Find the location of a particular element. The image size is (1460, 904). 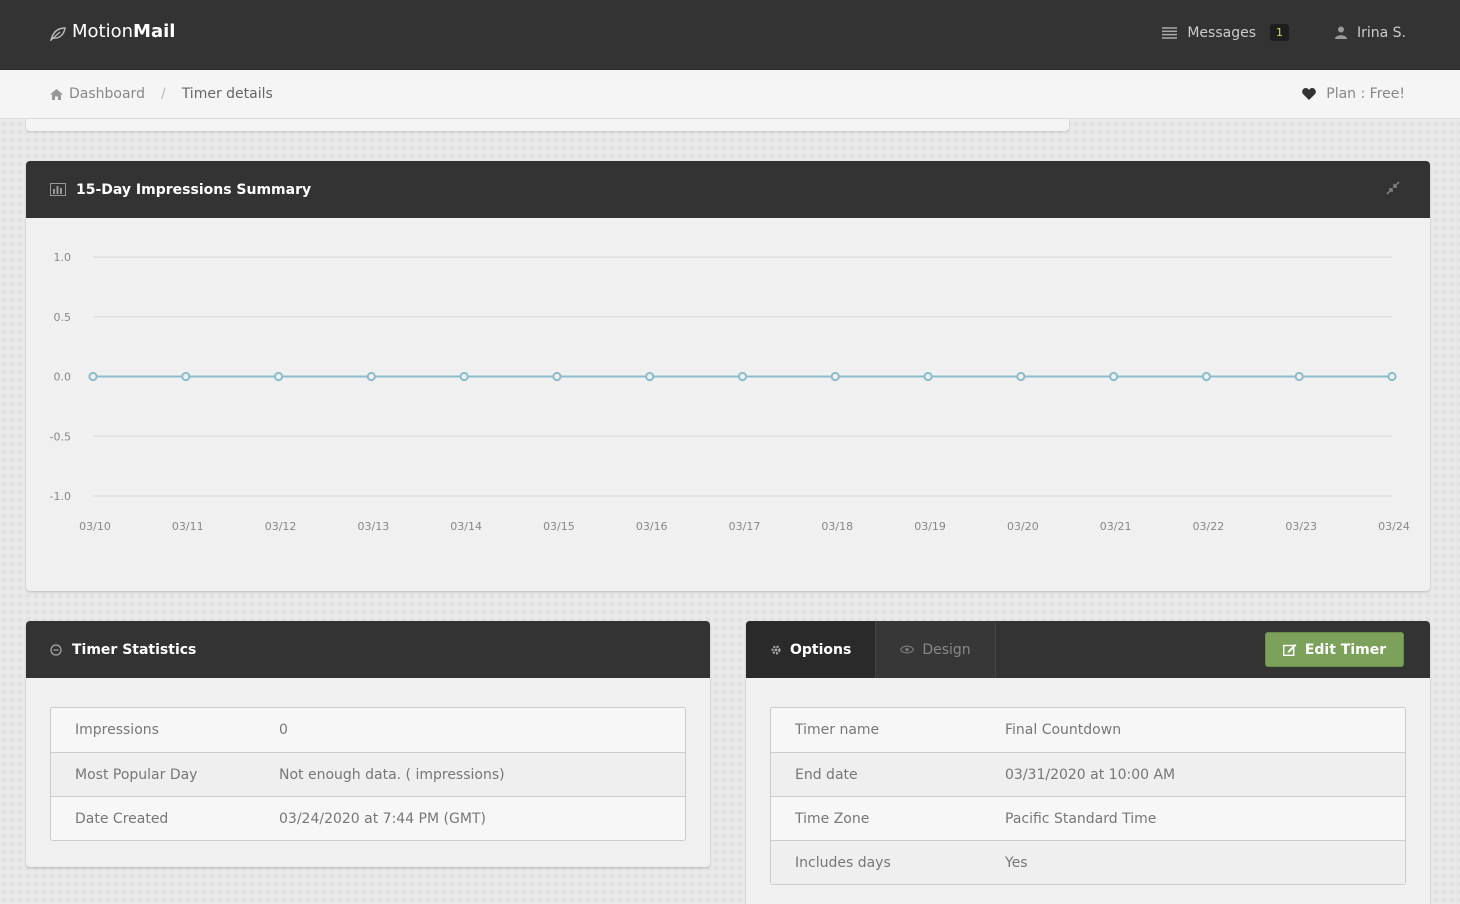

table-row: Includes days Yes is located at coordinates (1088, 862).